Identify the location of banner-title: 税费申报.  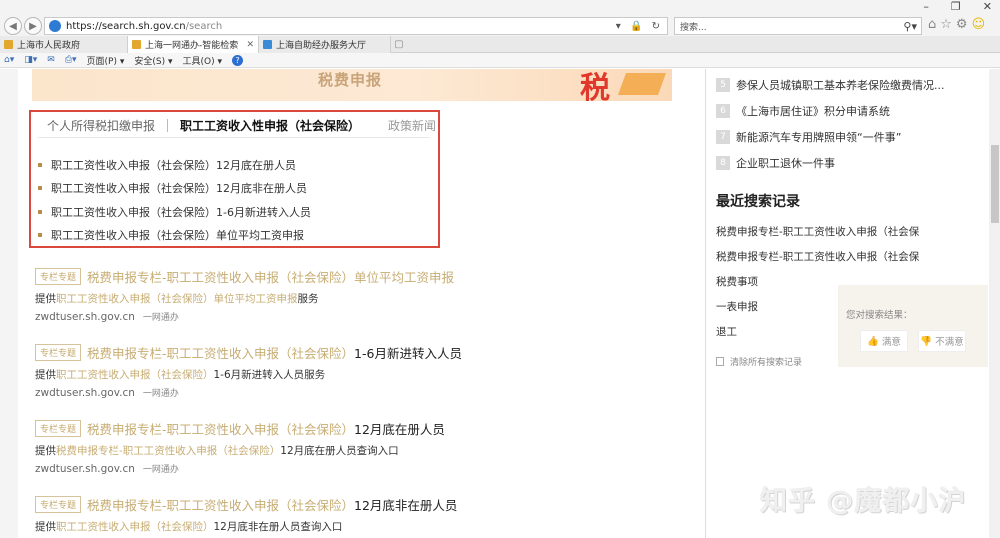
(350, 80).